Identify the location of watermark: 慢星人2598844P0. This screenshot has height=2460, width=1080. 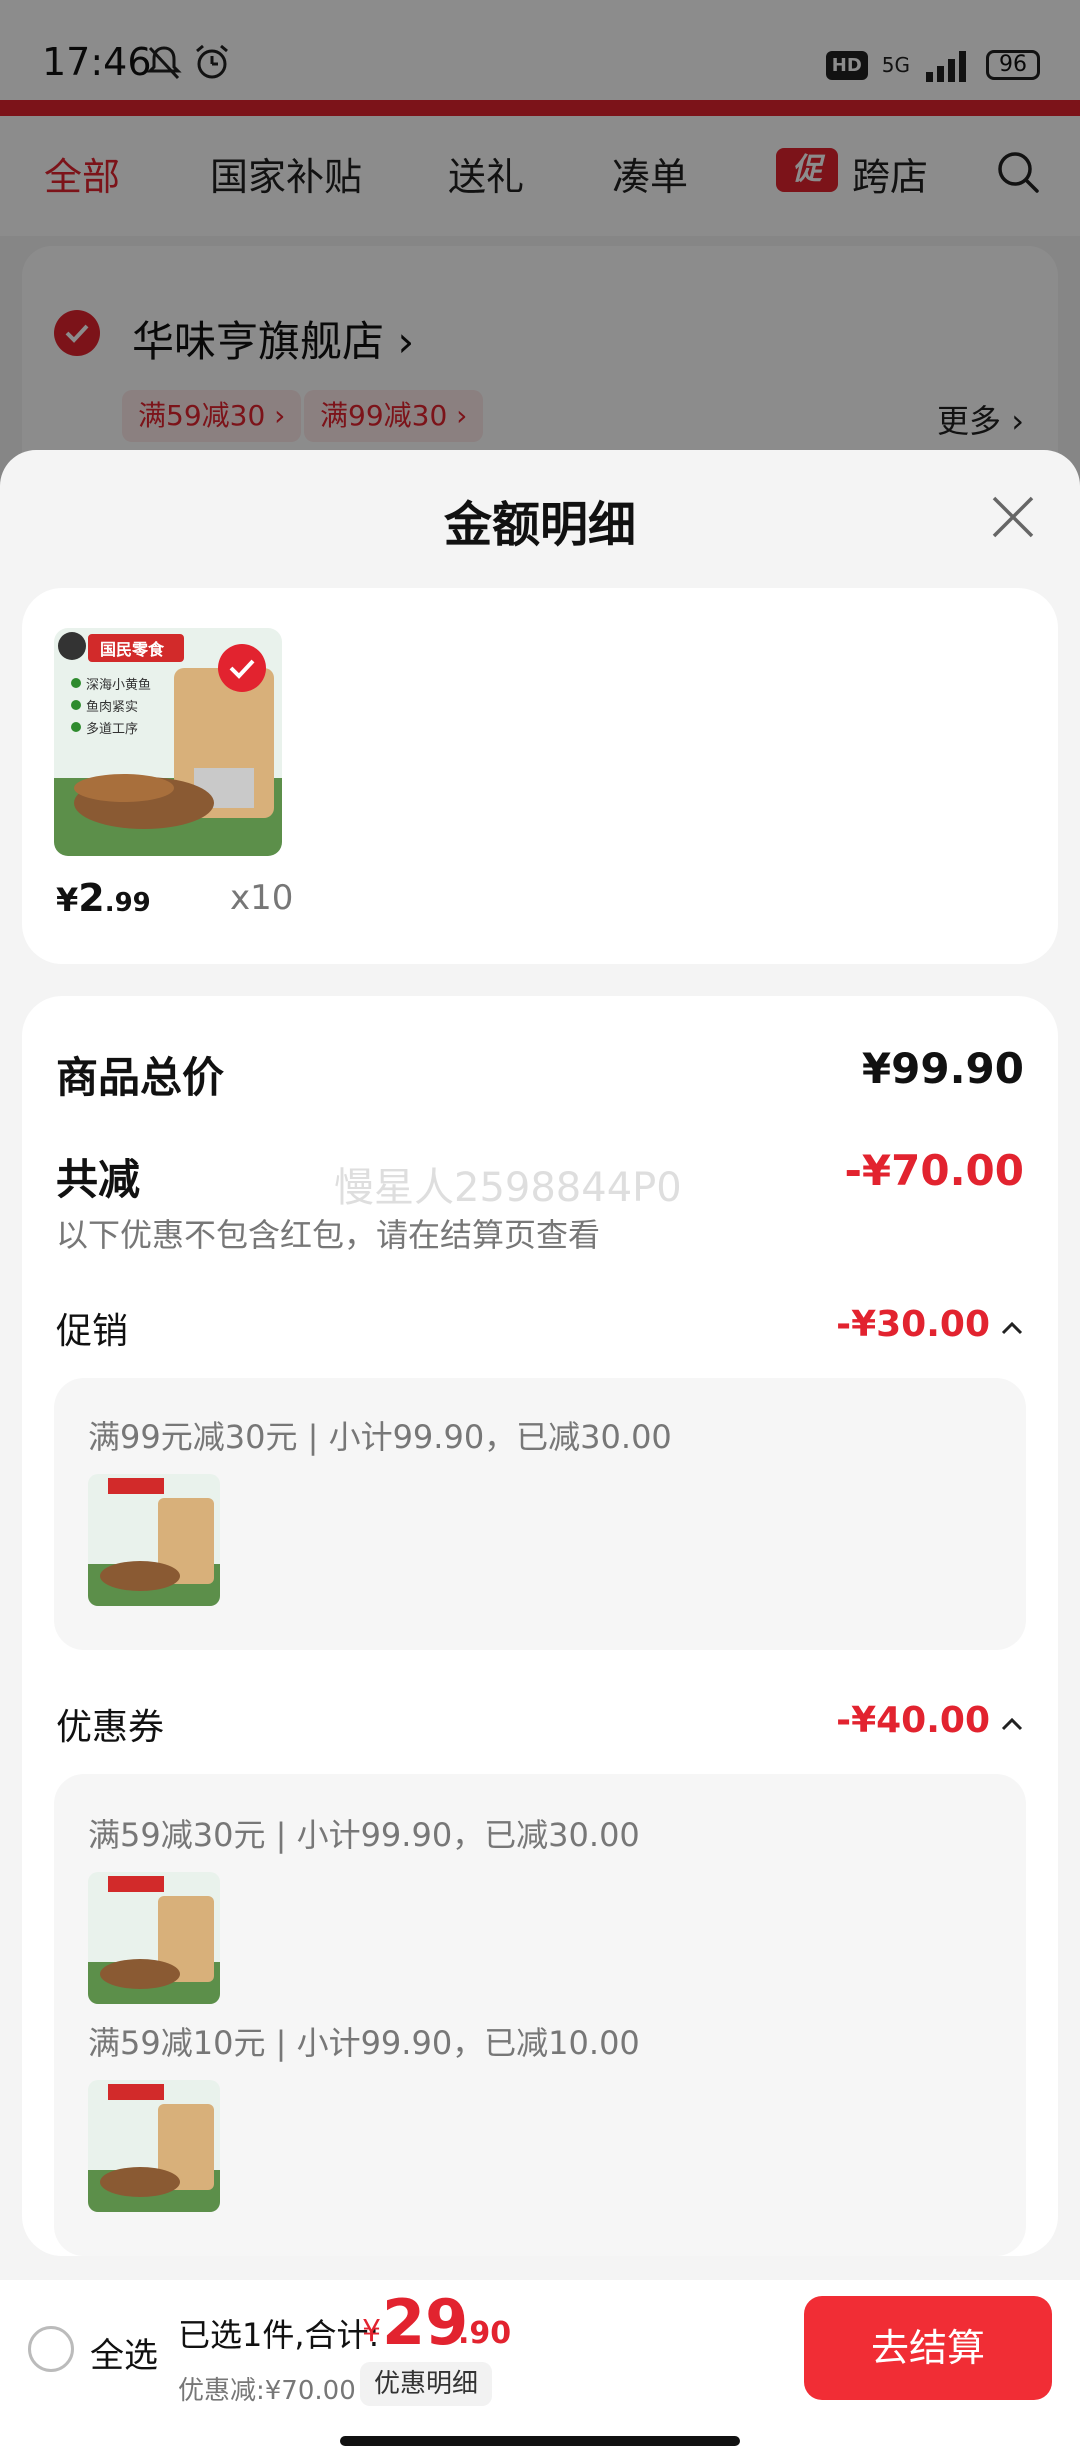
(508, 1188).